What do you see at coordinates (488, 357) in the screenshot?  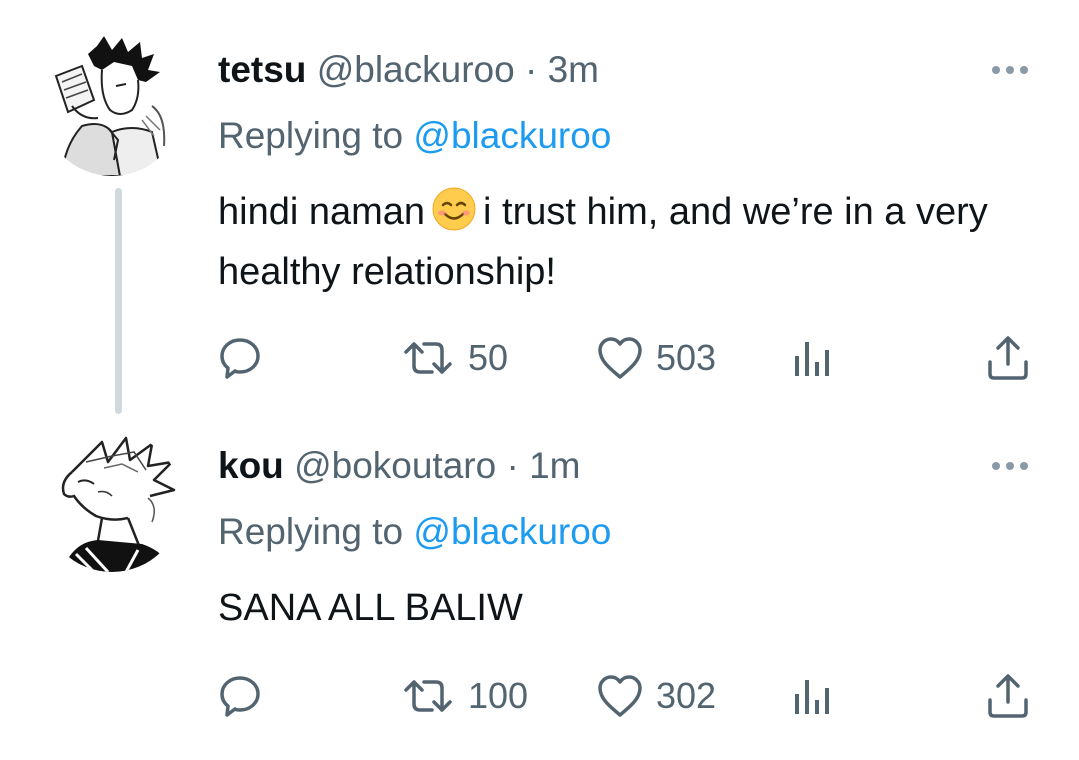 I see `retweet-count: 50` at bounding box center [488, 357].